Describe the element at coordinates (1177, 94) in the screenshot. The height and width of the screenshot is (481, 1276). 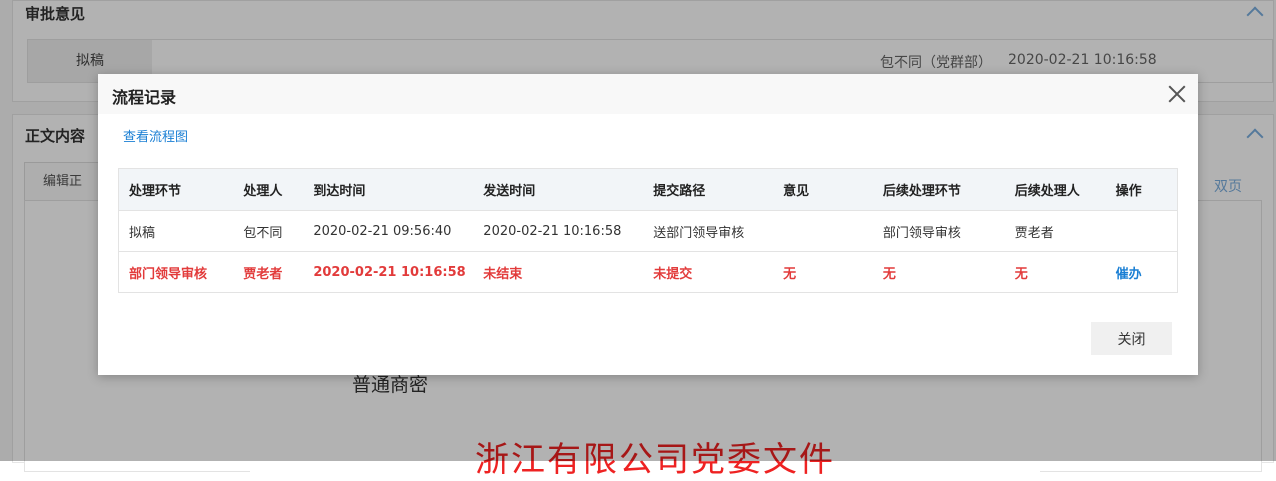
I see `close-icon` at that location.